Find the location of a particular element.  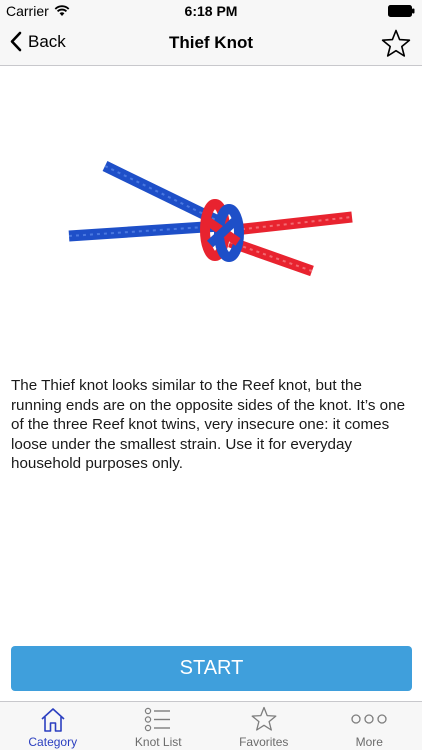

status-time: 6:18 PM is located at coordinates (211, 11).